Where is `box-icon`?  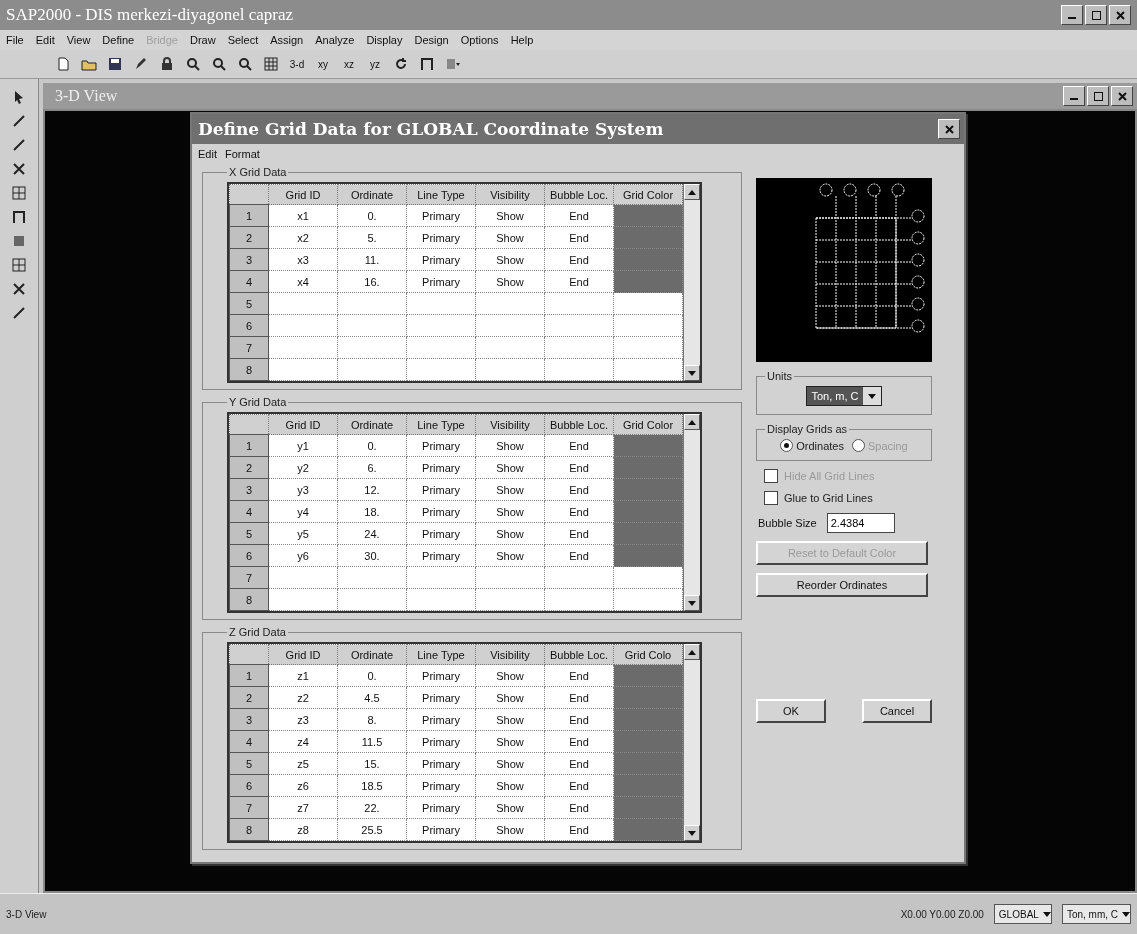 box-icon is located at coordinates (19, 241).